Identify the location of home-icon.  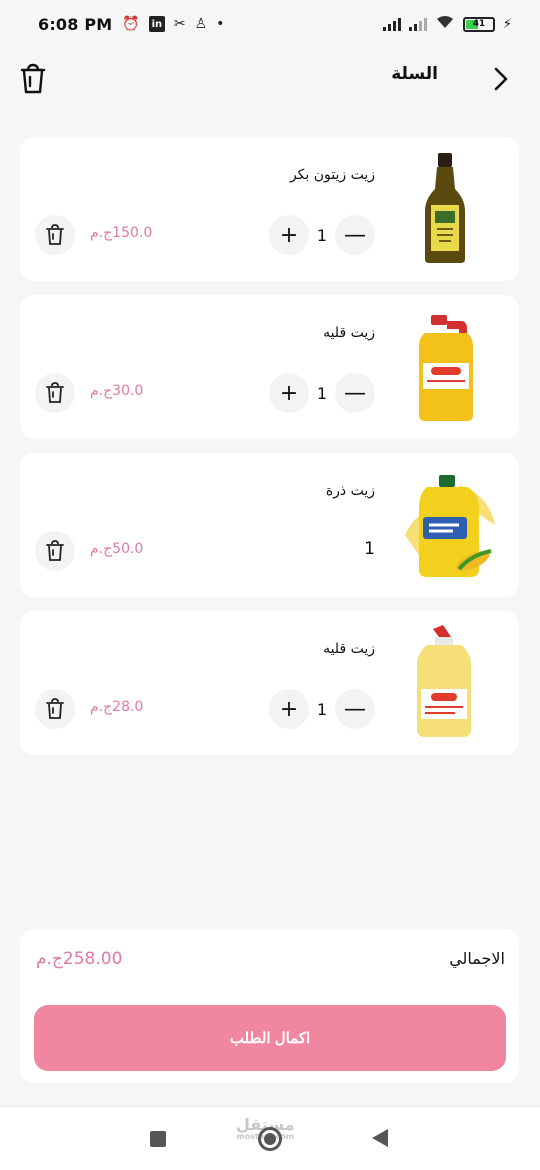
(270, 1139).